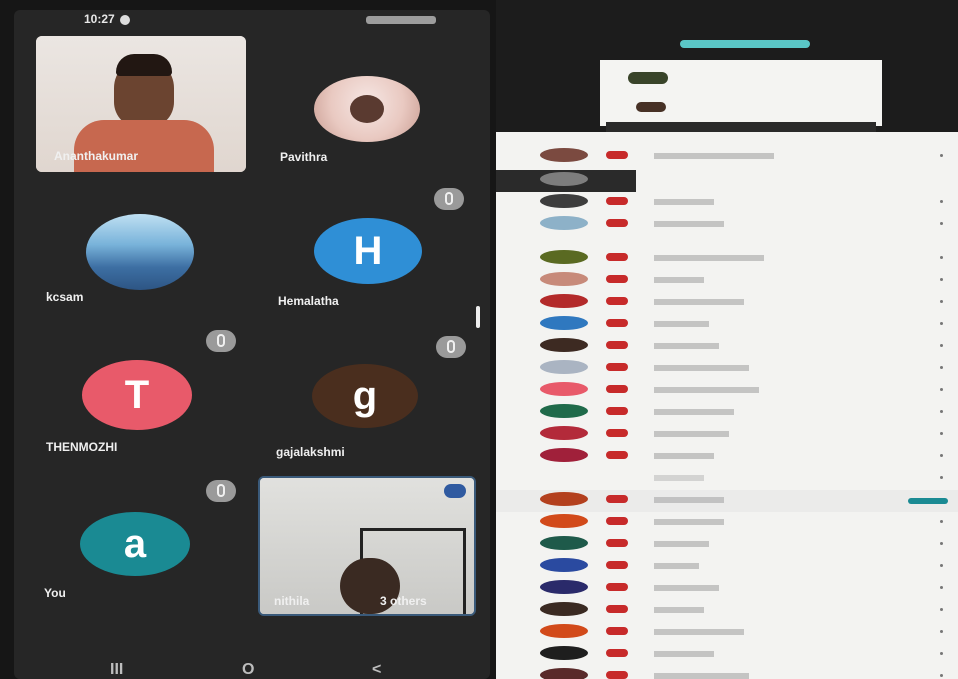 This screenshot has width=958, height=679. I want to click on person-shirt, so click(144, 146).